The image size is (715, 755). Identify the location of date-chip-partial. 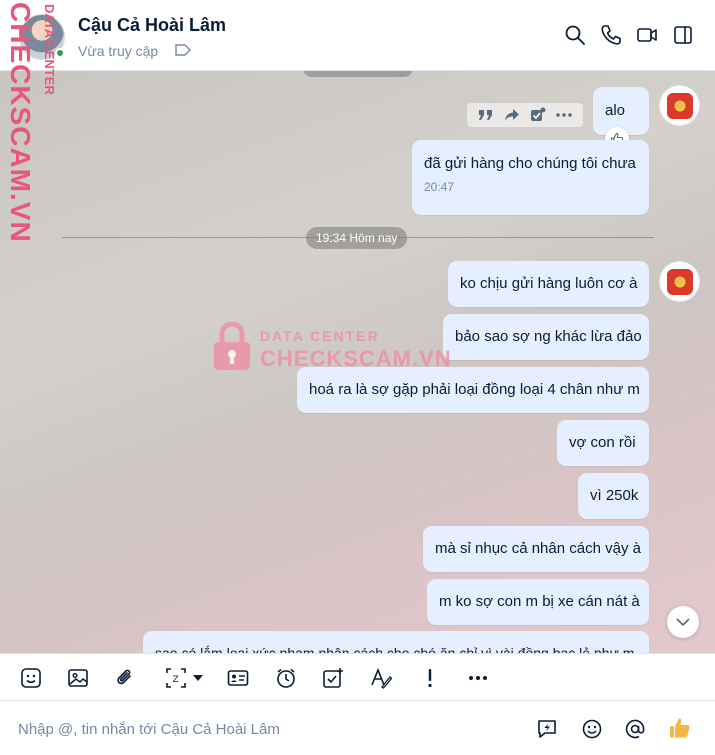
(358, 74).